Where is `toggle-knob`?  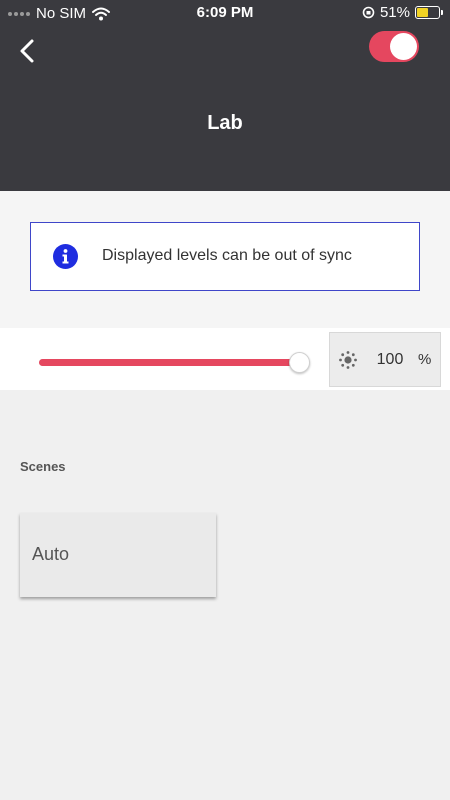
toggle-knob is located at coordinates (403, 46).